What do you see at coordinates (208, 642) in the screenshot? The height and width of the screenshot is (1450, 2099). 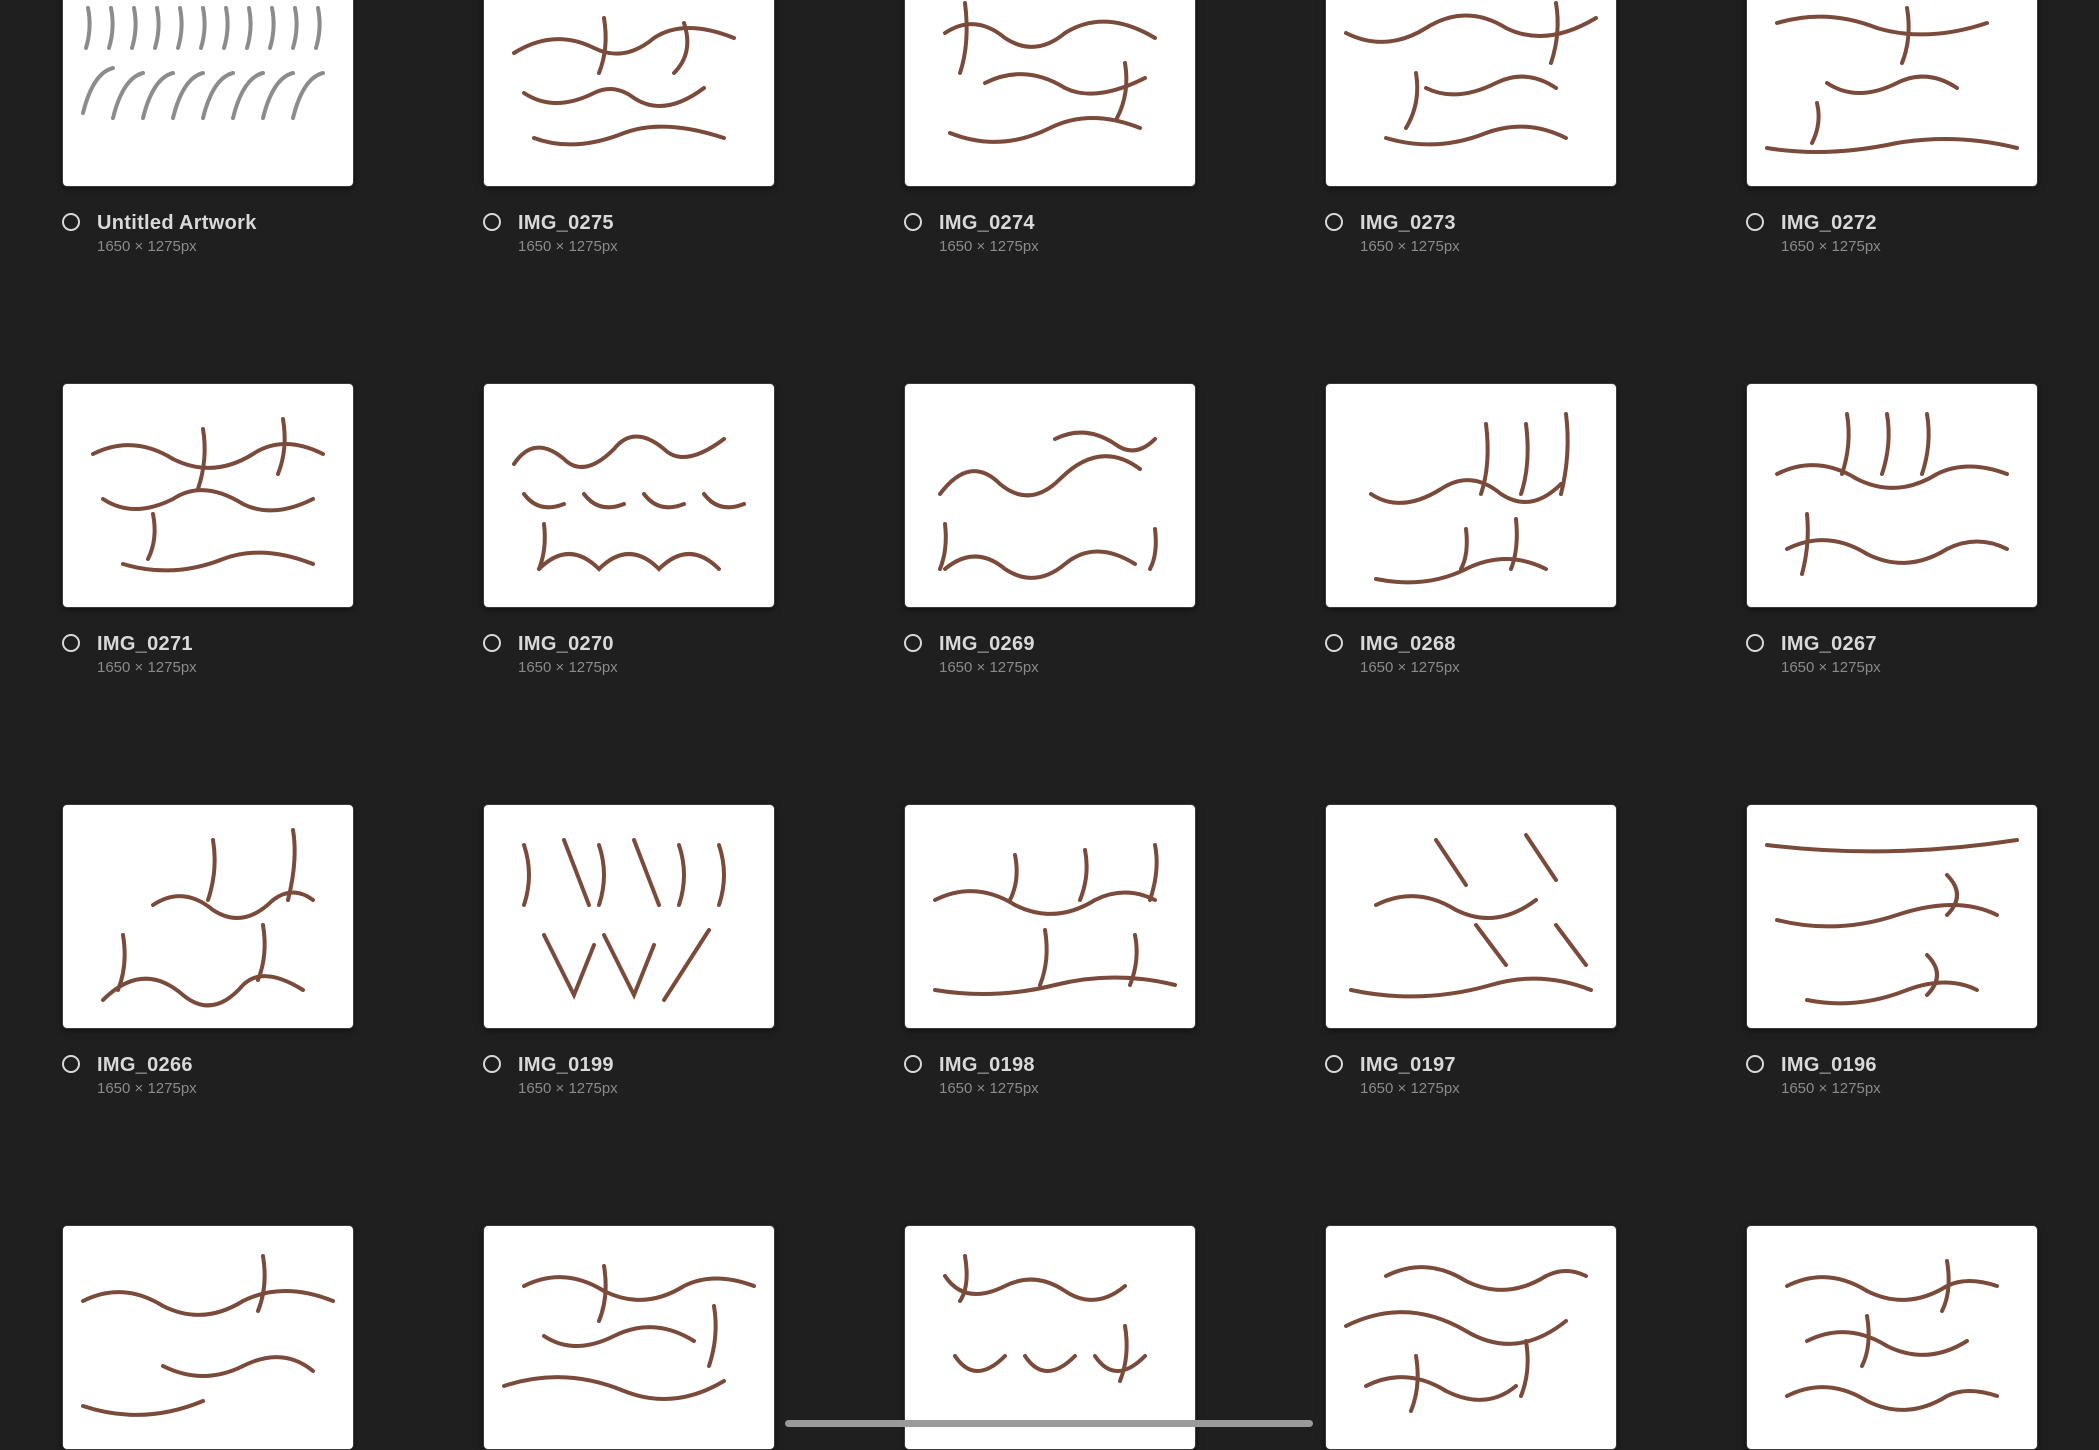 I see `artwork-meta: IMG_0271 1650 × 1275px` at bounding box center [208, 642].